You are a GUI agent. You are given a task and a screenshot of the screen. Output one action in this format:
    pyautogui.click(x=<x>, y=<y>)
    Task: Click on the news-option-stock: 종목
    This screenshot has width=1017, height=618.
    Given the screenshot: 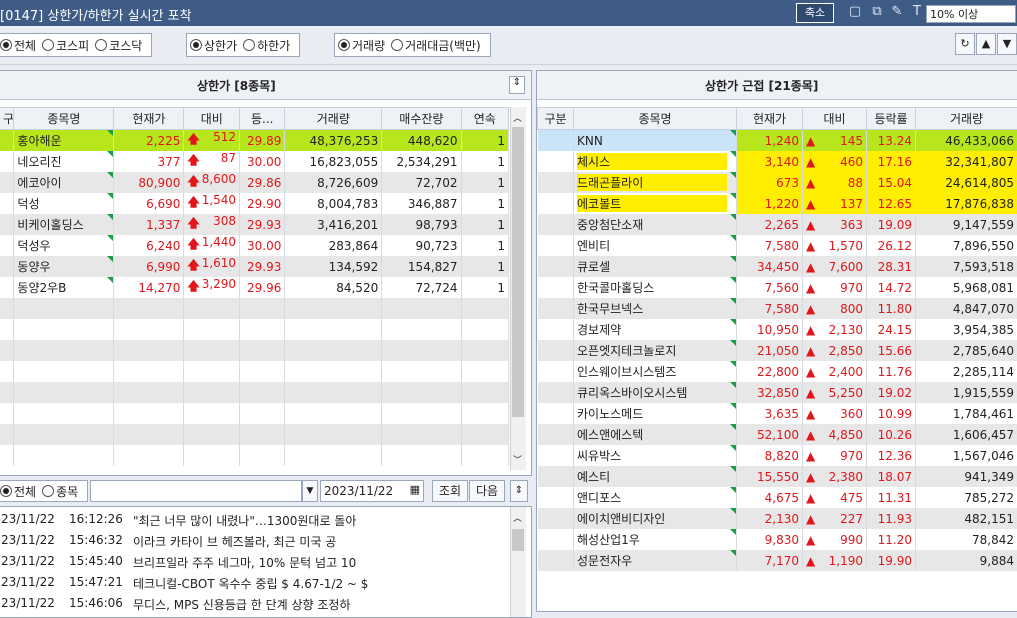 What is the action you would take?
    pyautogui.click(x=60, y=491)
    